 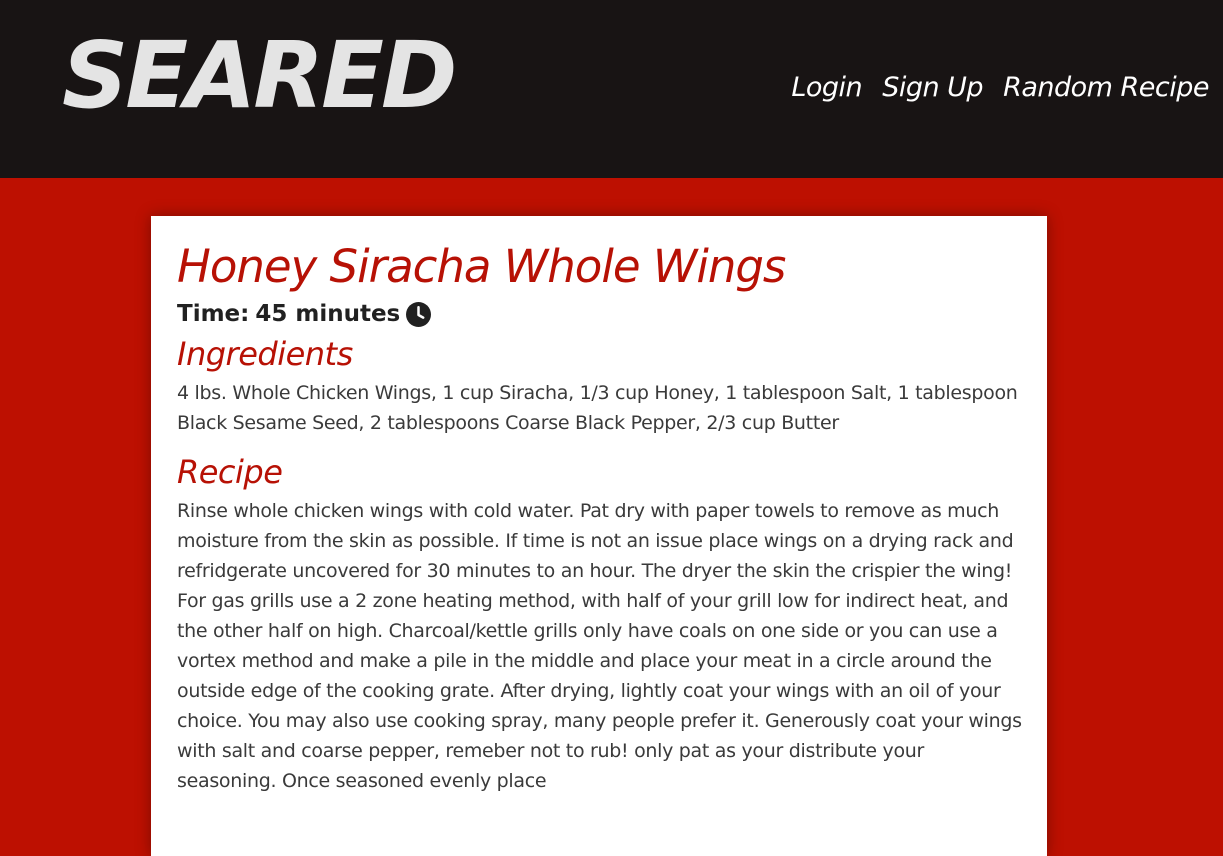 What do you see at coordinates (328, 314) in the screenshot?
I see `time-value: 45 minutes` at bounding box center [328, 314].